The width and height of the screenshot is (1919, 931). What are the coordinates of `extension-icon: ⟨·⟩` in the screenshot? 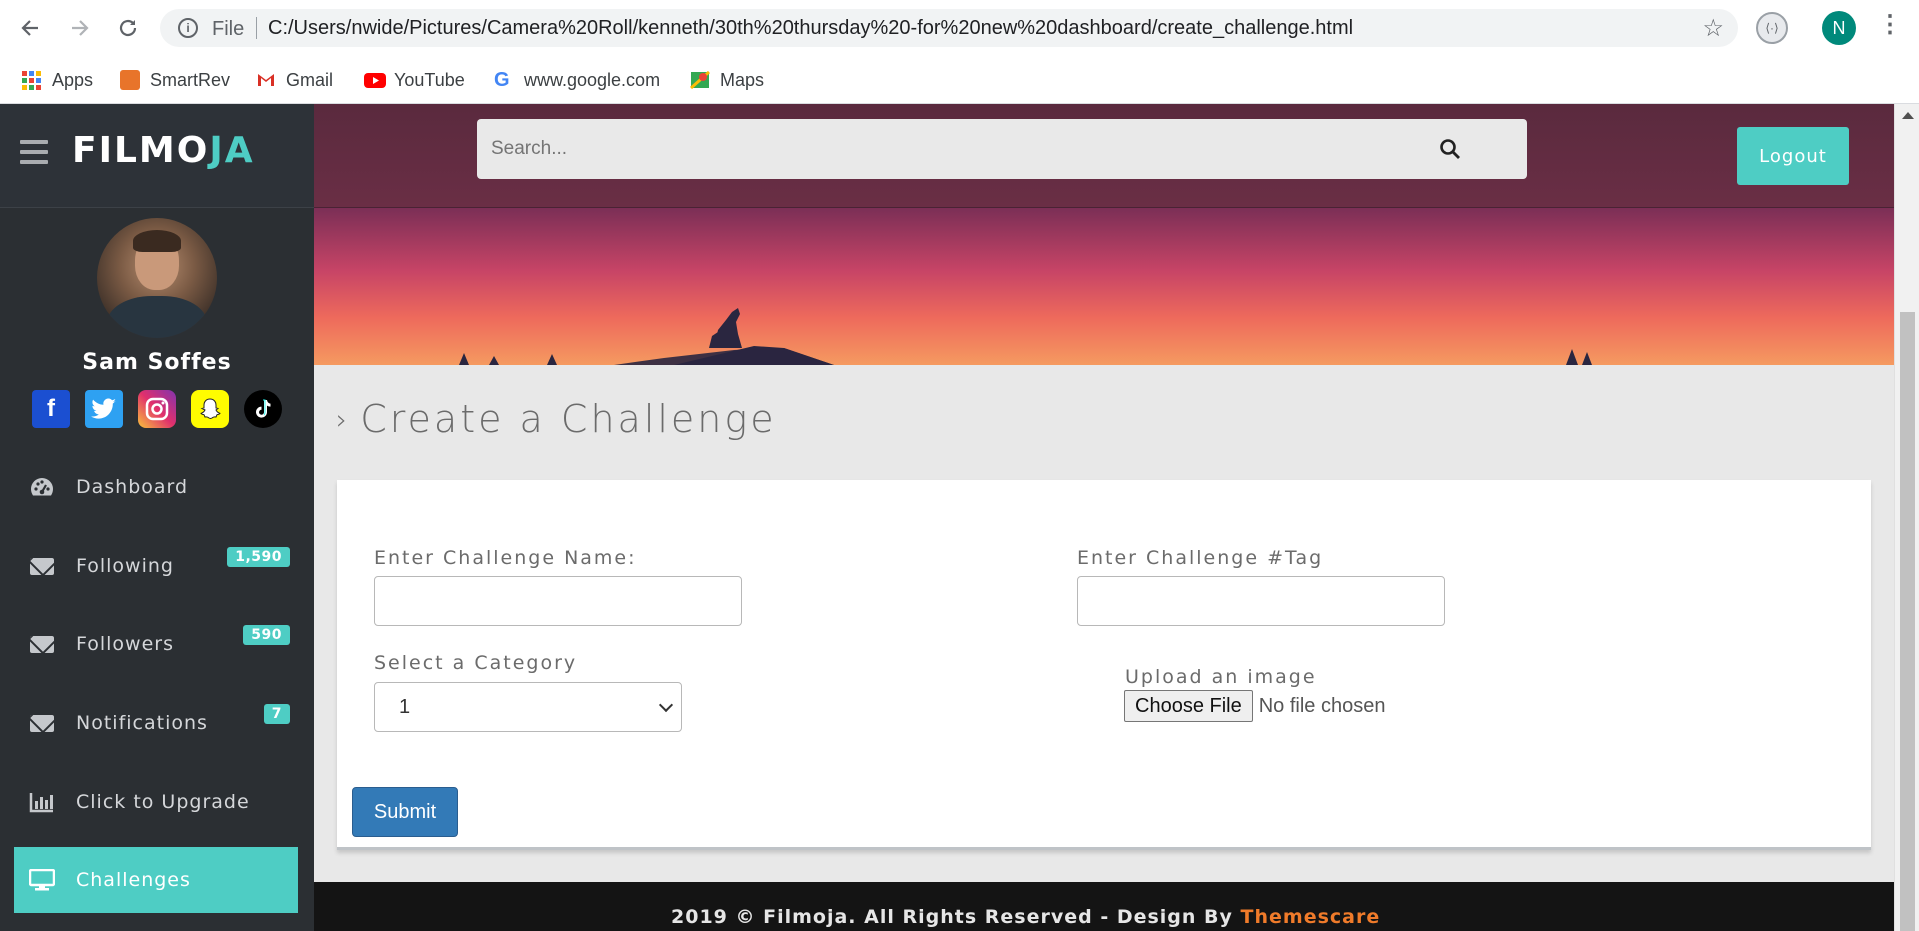 It's located at (1772, 28).